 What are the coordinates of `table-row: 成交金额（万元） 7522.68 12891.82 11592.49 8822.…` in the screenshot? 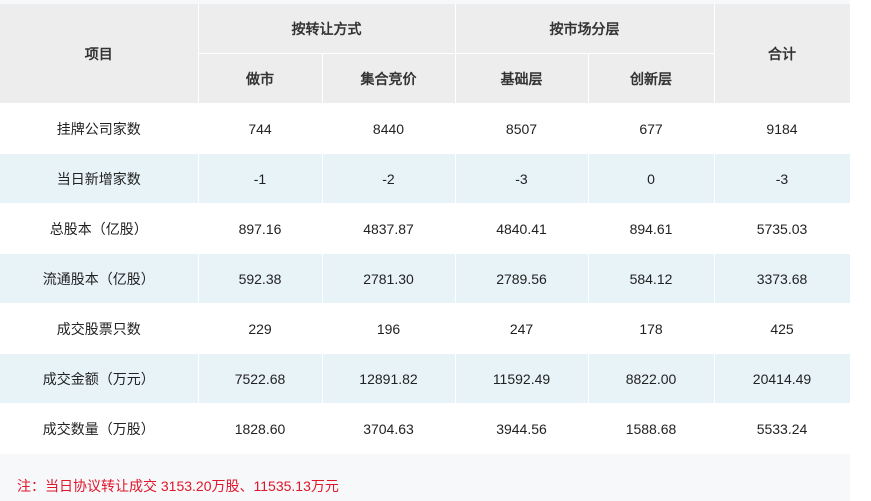 It's located at (425, 378).